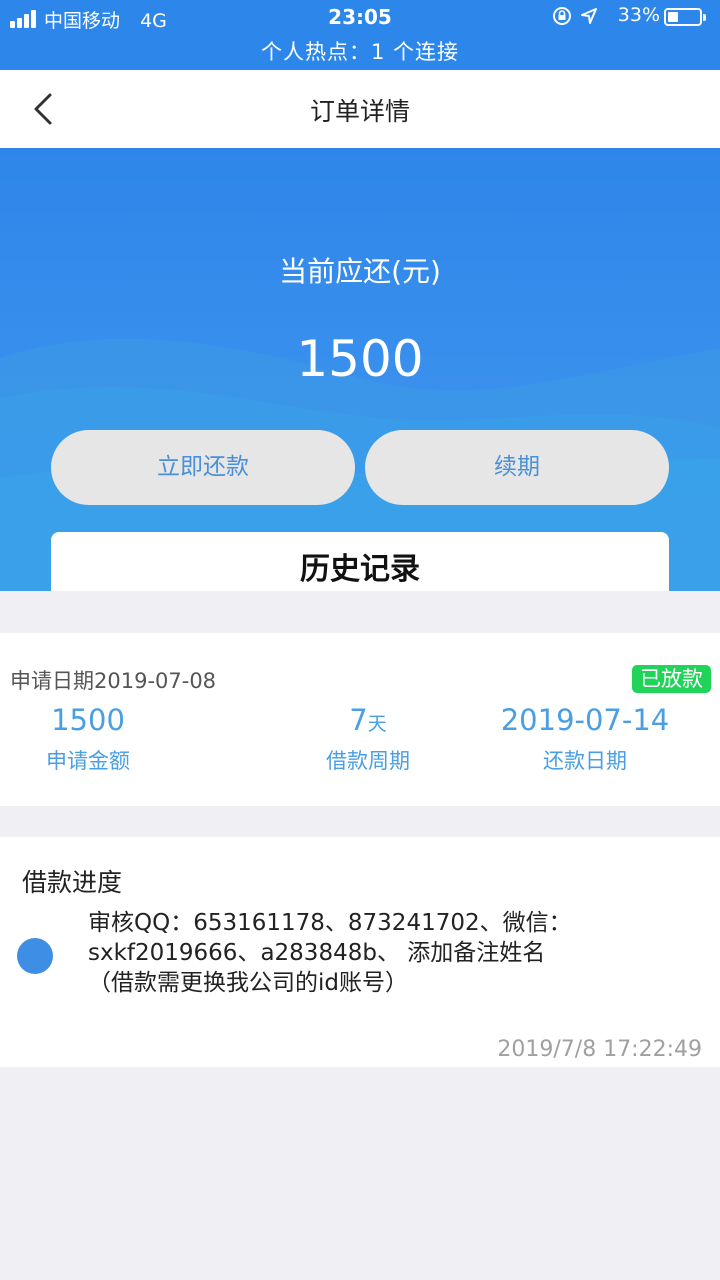 The image size is (720, 1280). Describe the element at coordinates (585, 761) in the screenshot. I see `due-date-label: 还款日期` at that location.